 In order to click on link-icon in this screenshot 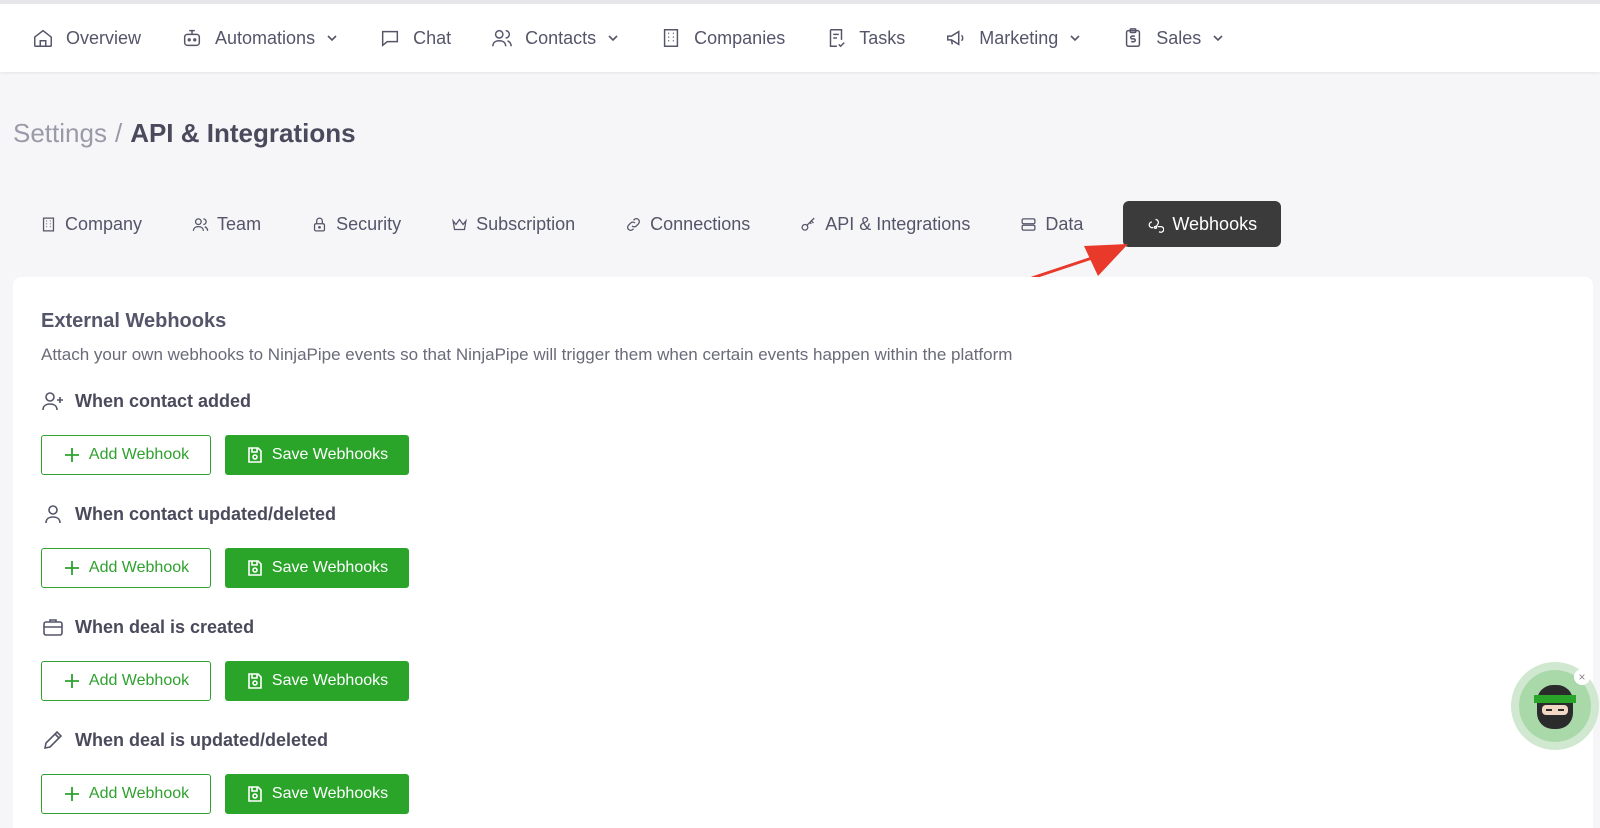, I will do `click(634, 224)`.